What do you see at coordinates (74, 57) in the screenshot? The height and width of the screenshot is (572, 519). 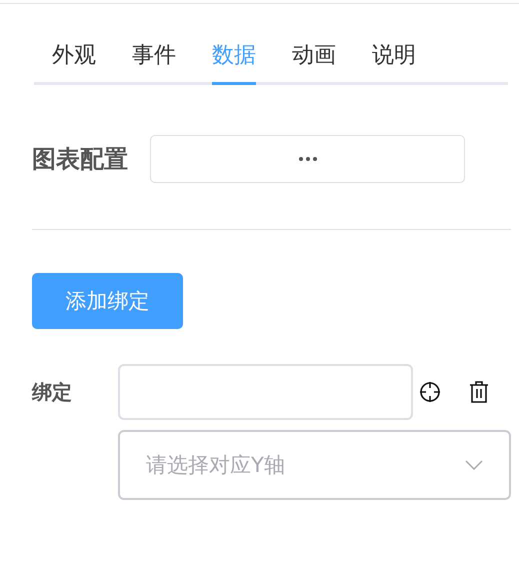 I see `tab: 外观` at bounding box center [74, 57].